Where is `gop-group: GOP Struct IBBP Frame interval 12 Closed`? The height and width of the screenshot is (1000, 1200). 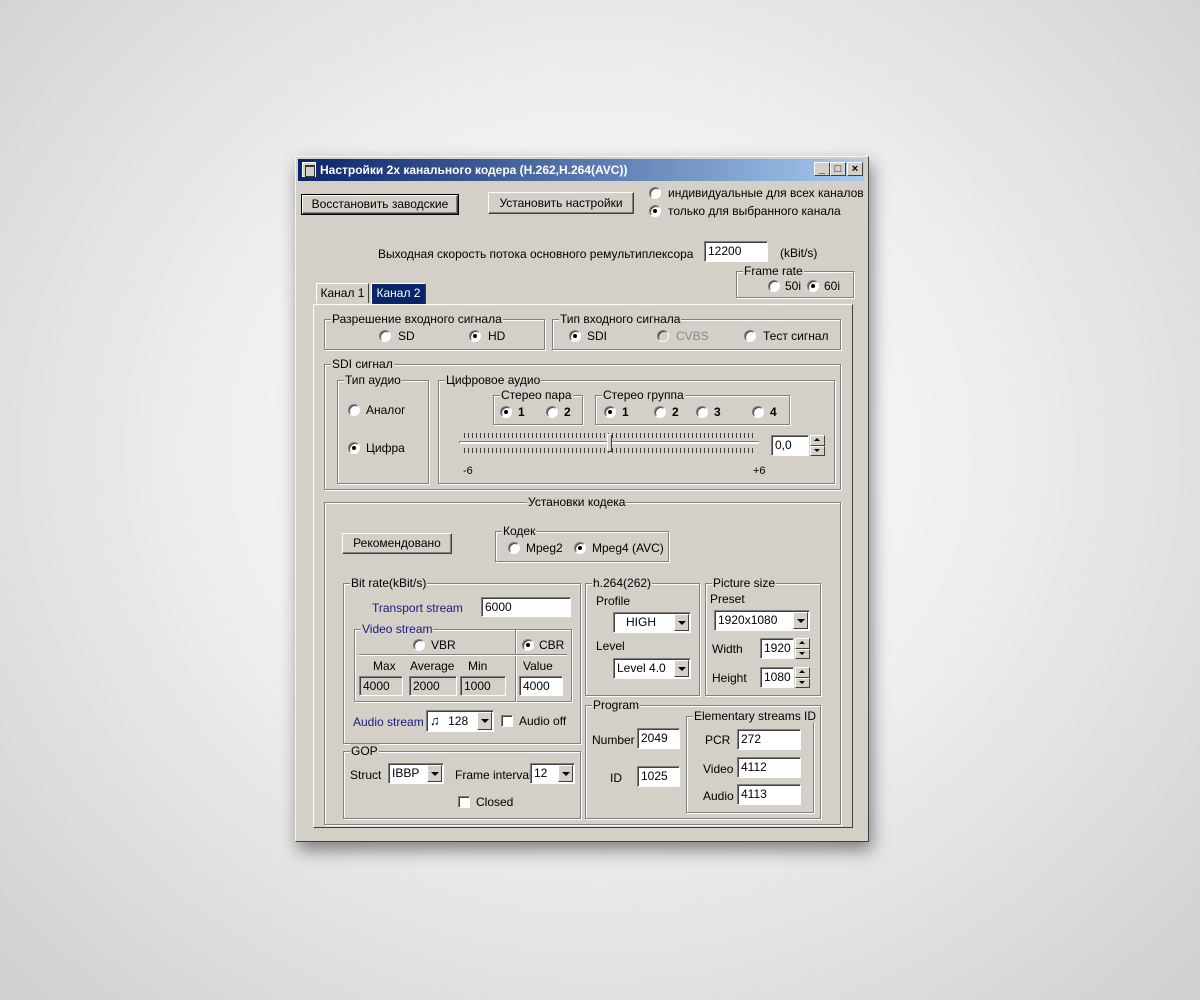
gop-group: GOP Struct IBBP Frame interval 12 Closed is located at coordinates (462, 781).